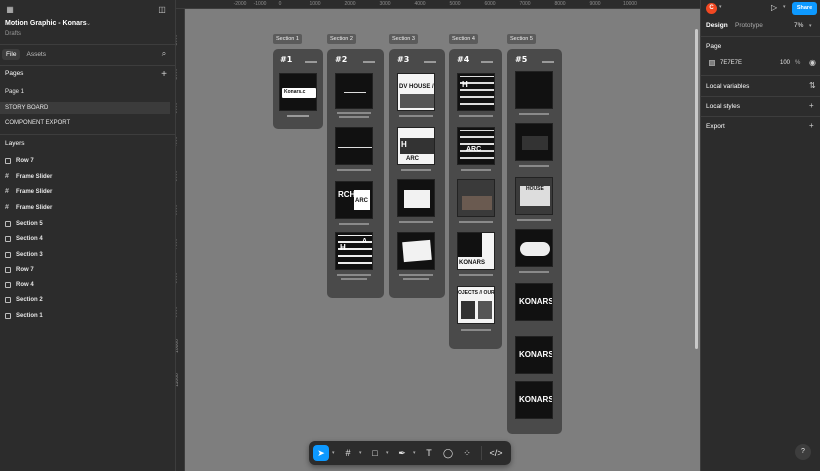  Describe the element at coordinates (785, 63) in the screenshot. I see `page-opacity: 100` at that location.